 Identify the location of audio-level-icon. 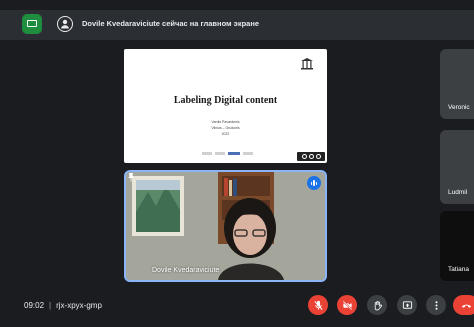
(314, 183).